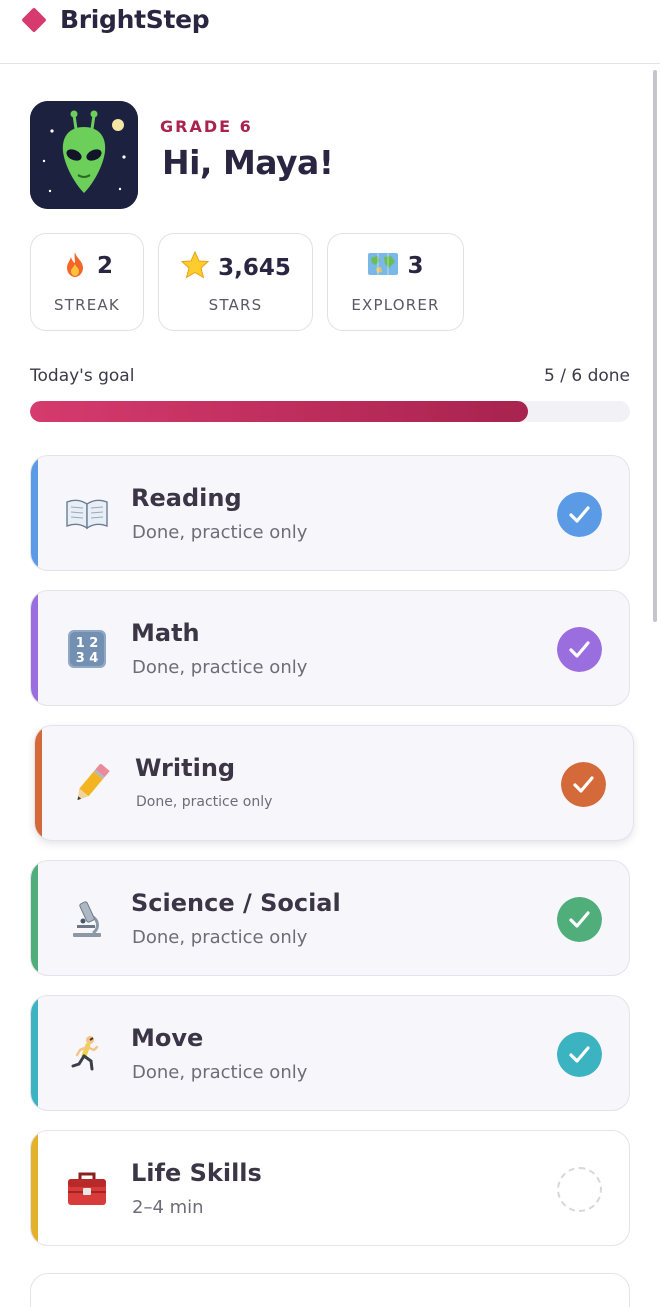  Describe the element at coordinates (74, 264) in the screenshot. I see `fire-icon` at that location.